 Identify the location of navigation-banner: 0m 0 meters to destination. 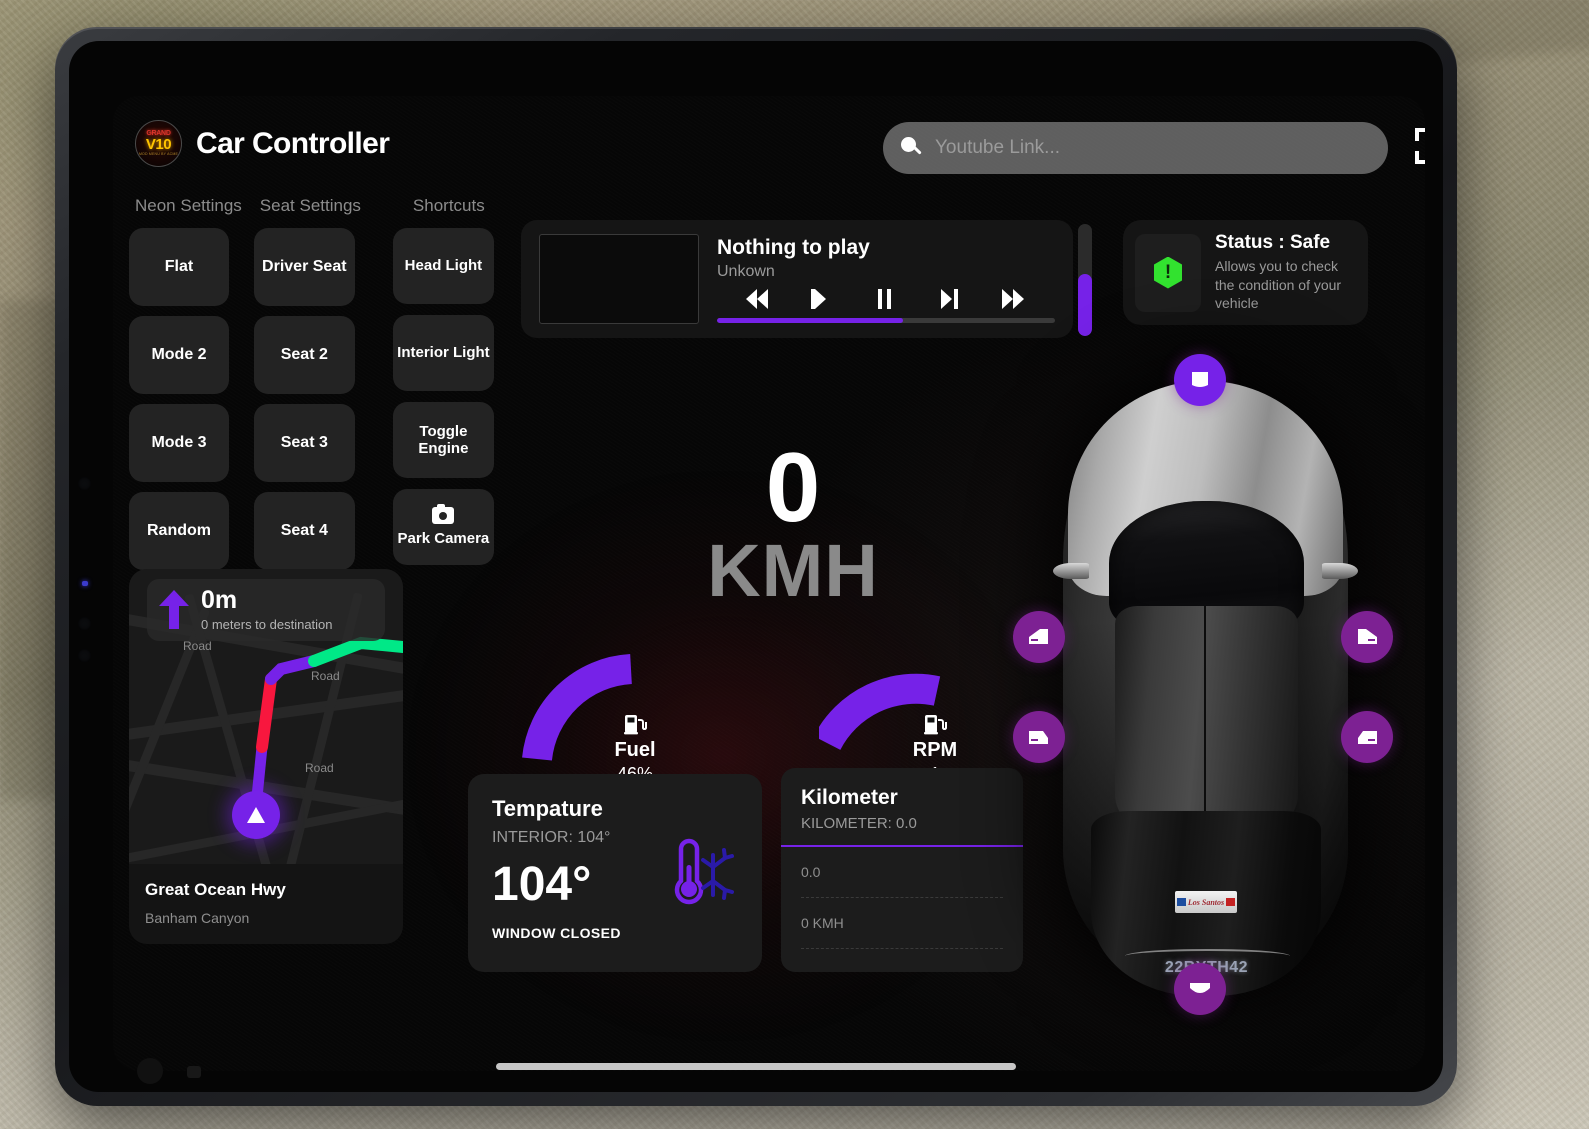
(266, 610).